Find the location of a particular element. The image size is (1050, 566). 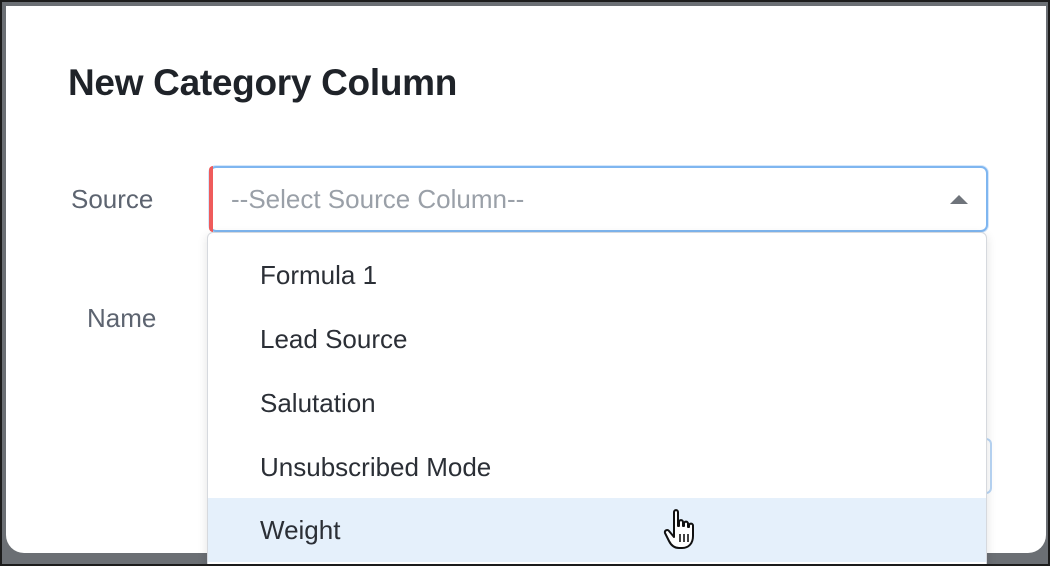

required-indicator is located at coordinates (211, 199).